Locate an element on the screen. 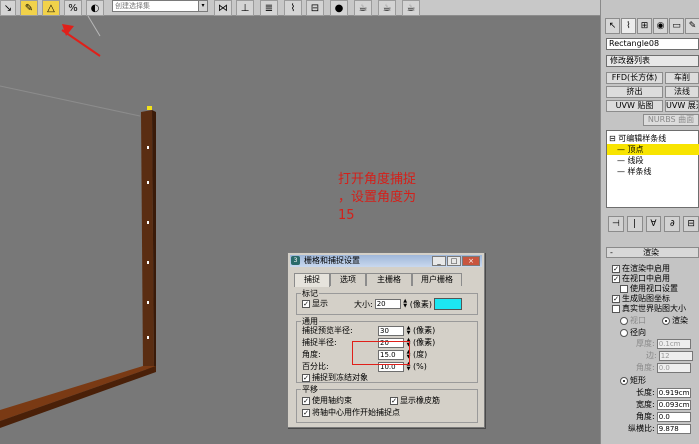  annotation-arrow is located at coordinates (81, 43).